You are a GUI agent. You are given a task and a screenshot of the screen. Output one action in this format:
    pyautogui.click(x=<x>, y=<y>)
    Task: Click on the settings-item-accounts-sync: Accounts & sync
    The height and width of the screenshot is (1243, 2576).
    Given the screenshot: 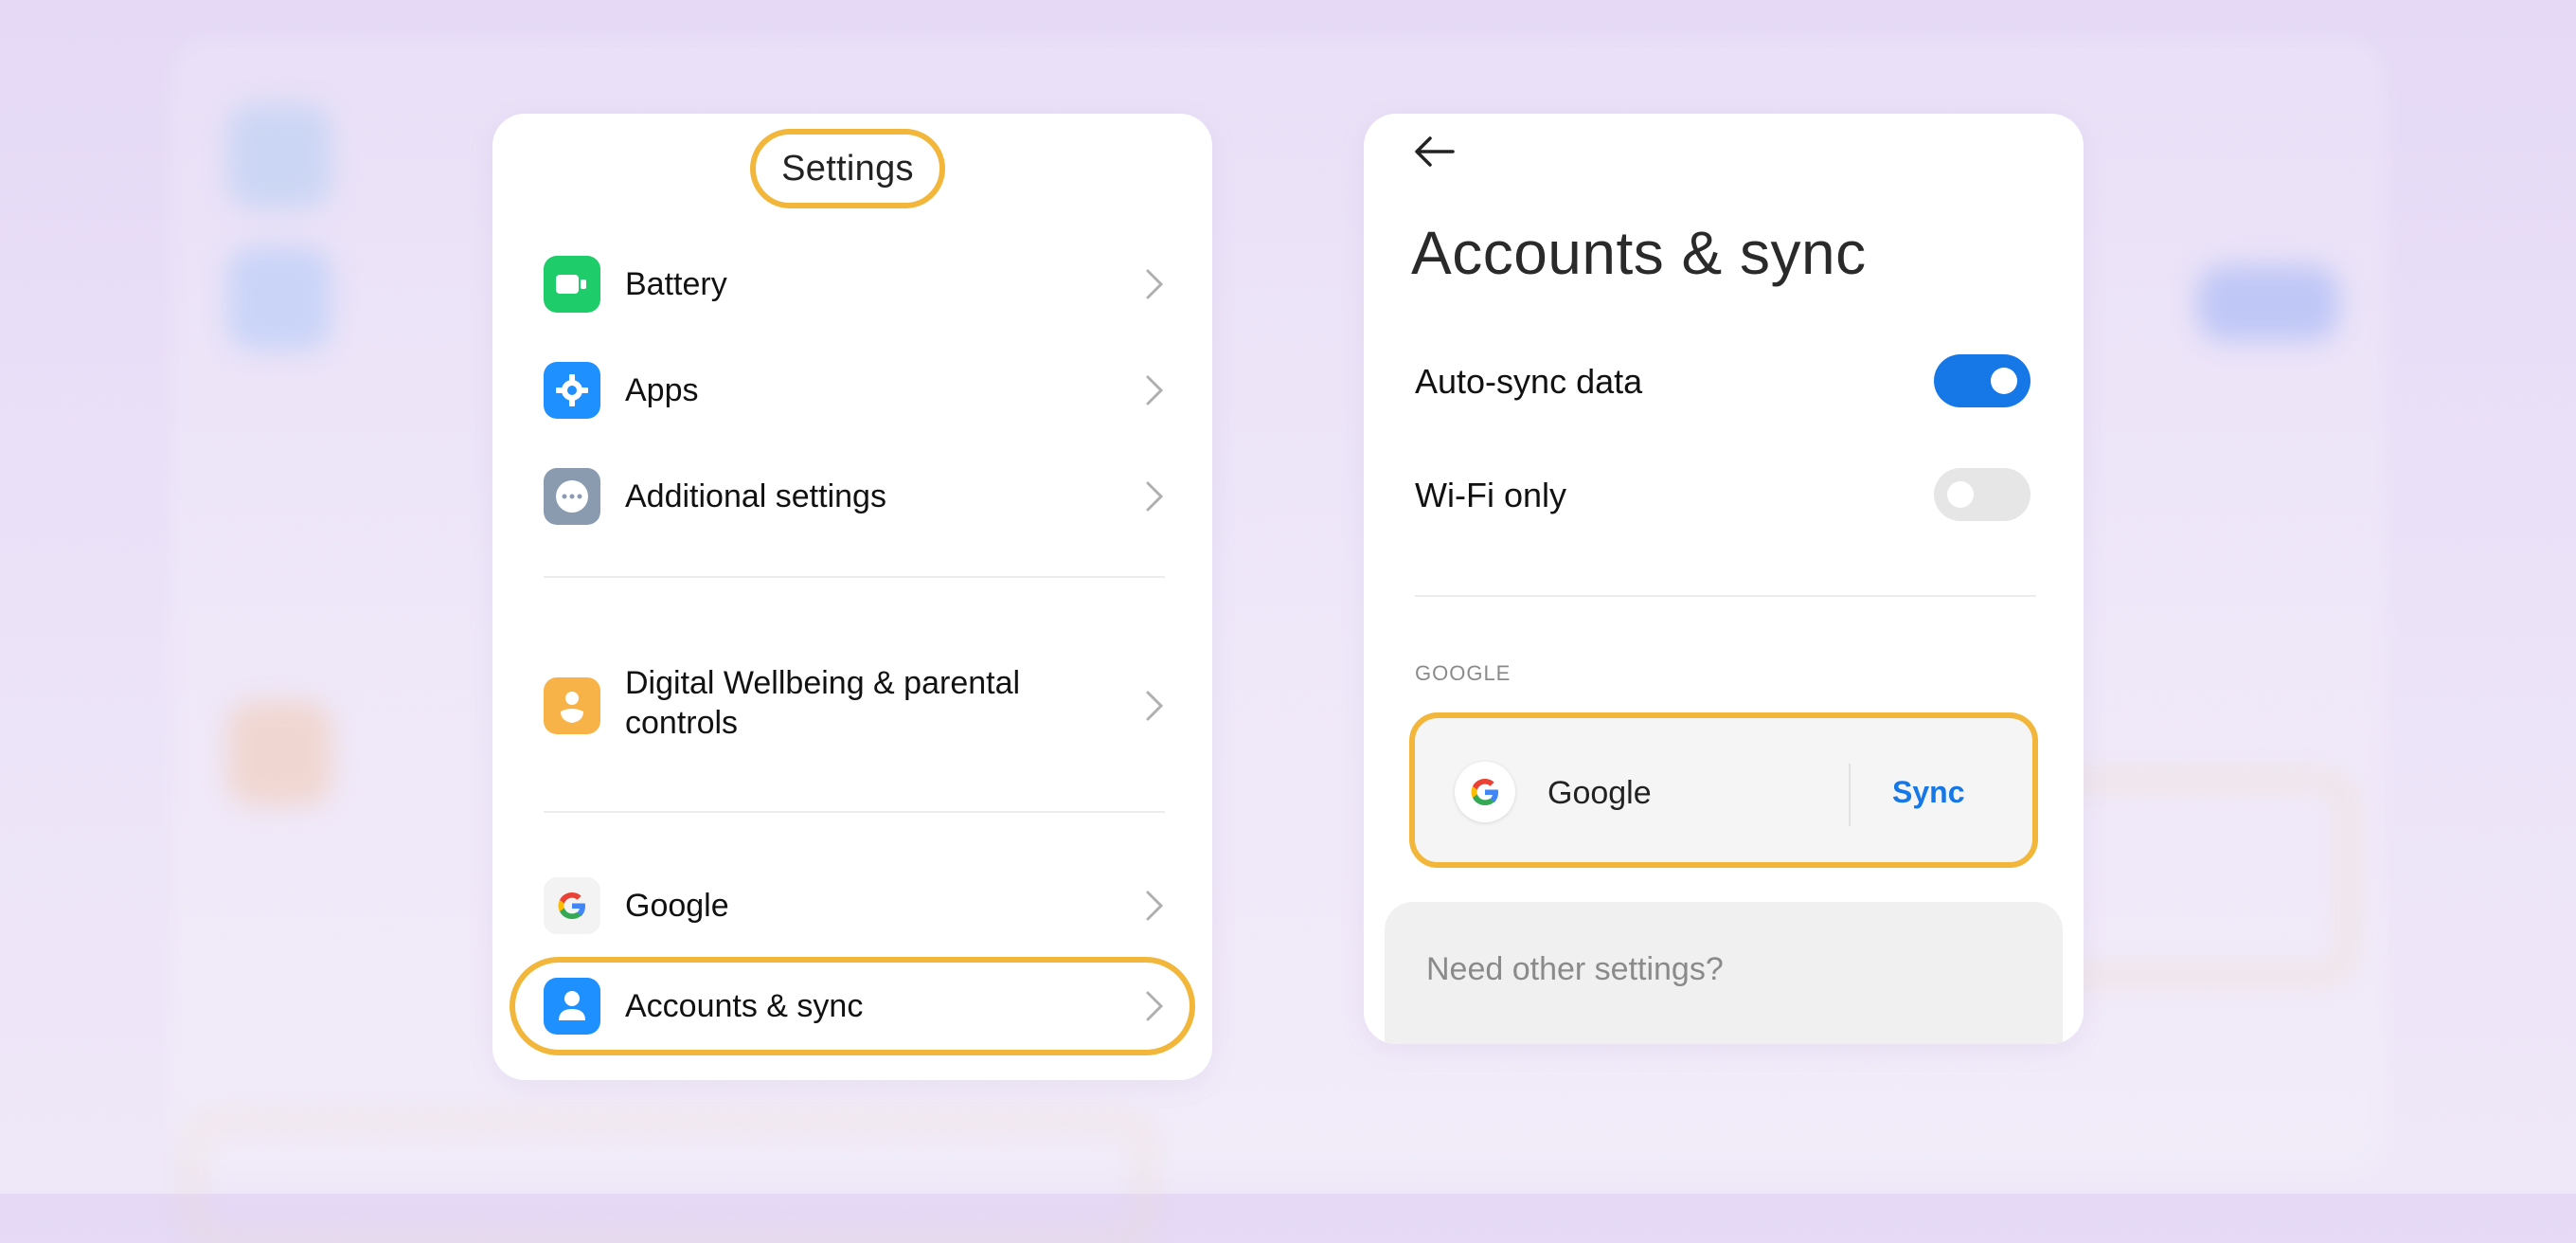 What is the action you would take?
    pyautogui.click(x=852, y=1007)
    